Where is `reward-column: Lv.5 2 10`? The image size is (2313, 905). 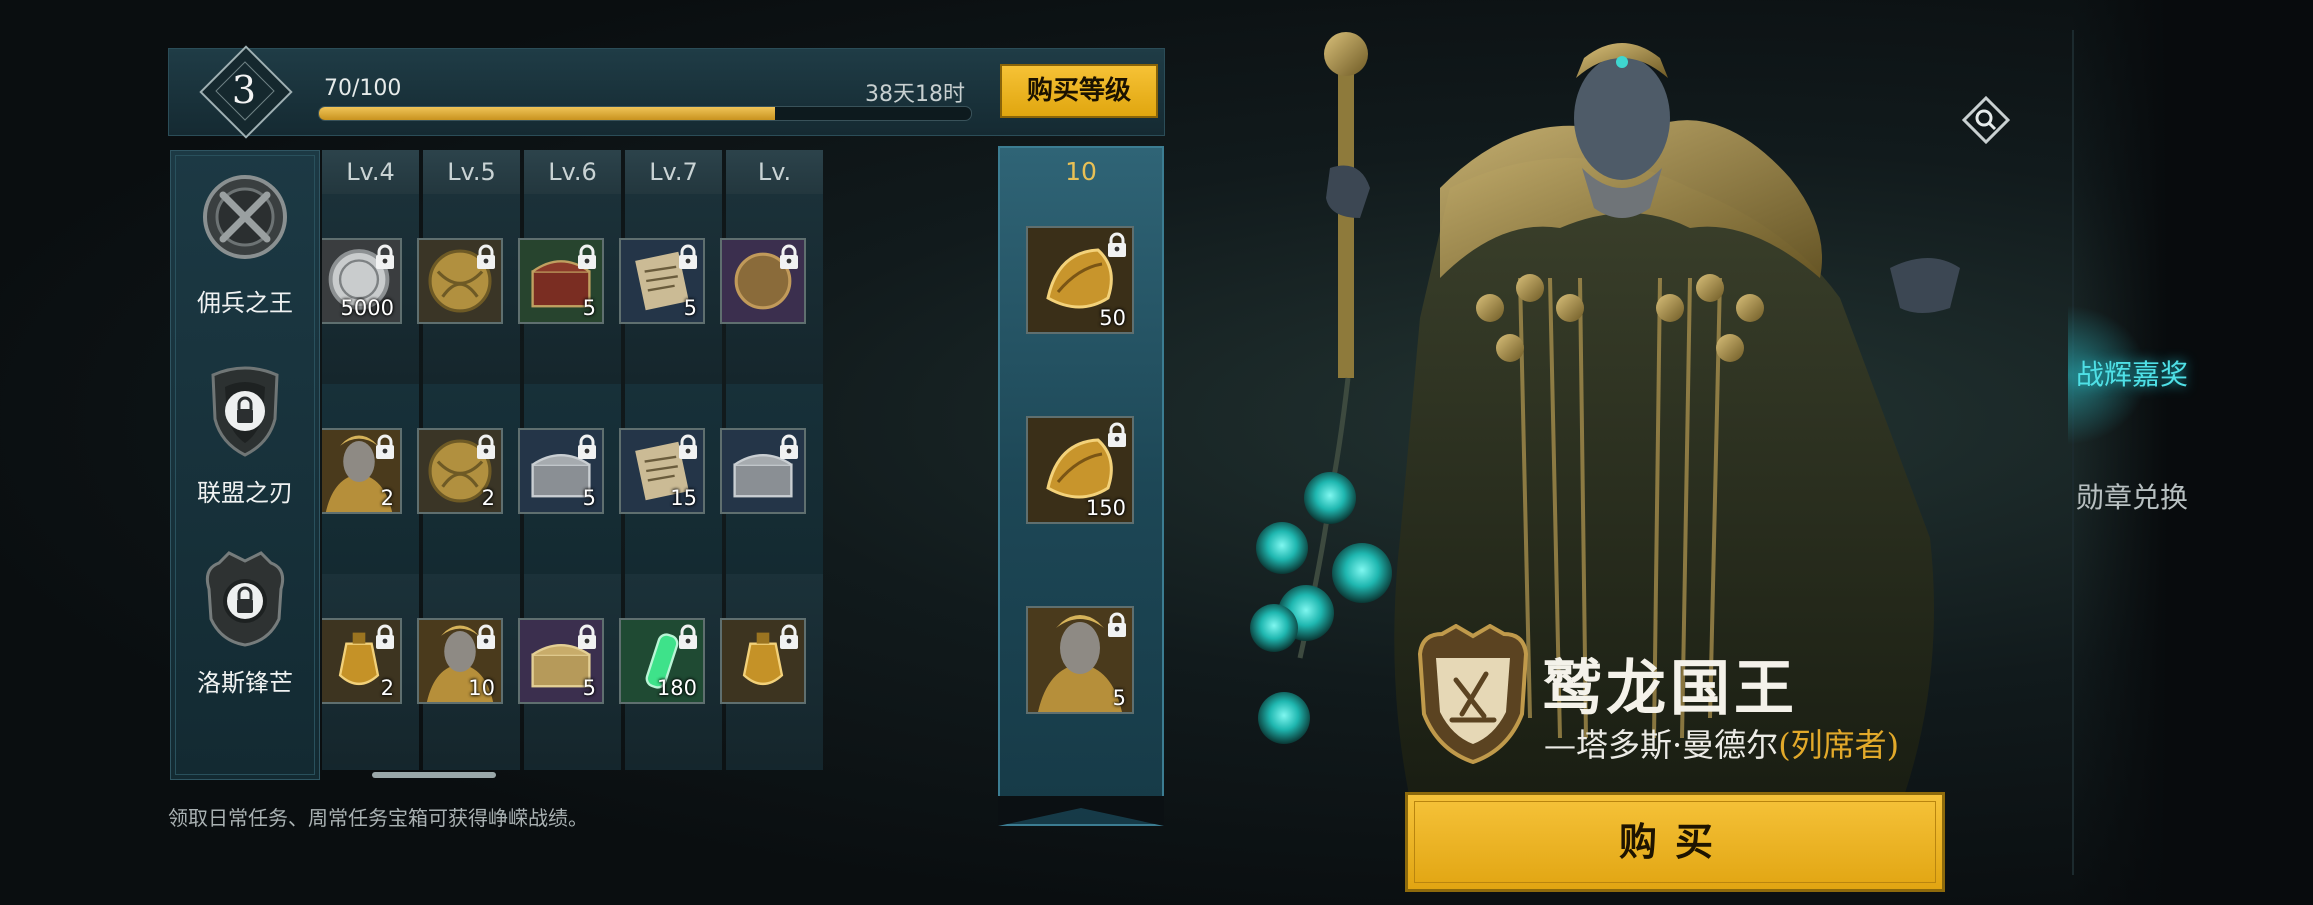 reward-column: Lv.5 2 10 is located at coordinates (468, 460).